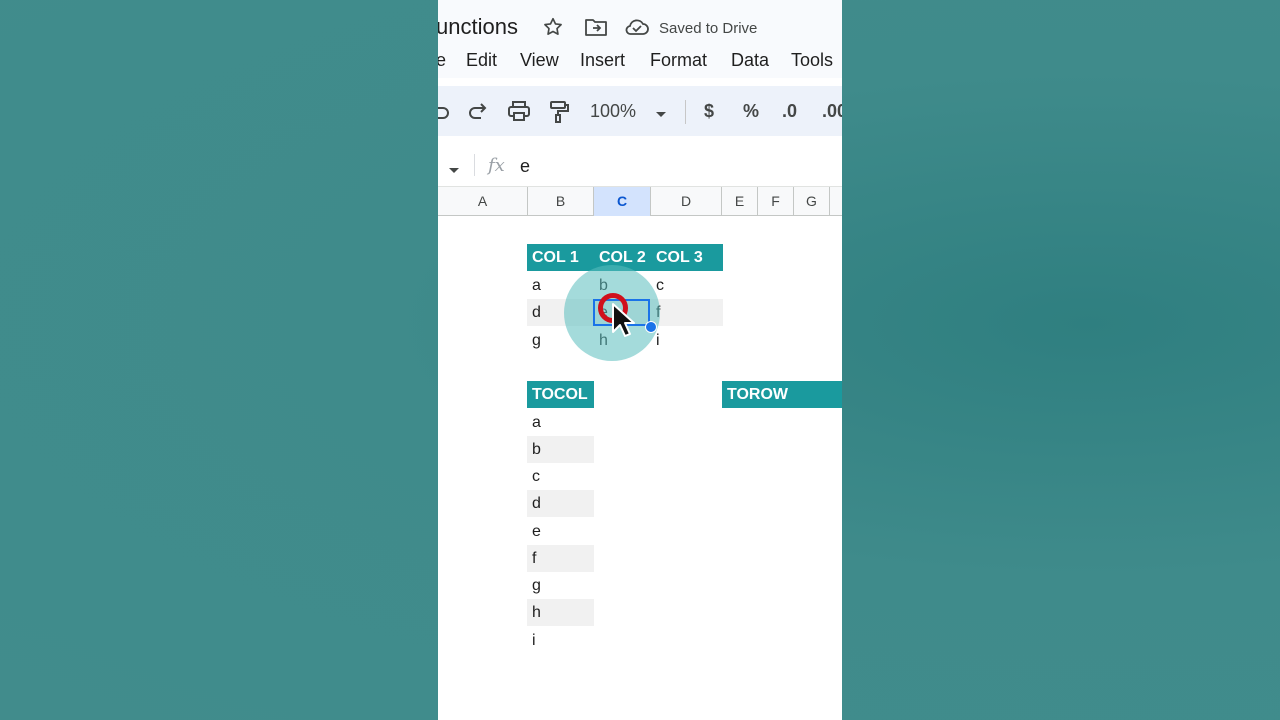 The width and height of the screenshot is (1280, 720). I want to click on menu-tools: Tools, so click(812, 60).